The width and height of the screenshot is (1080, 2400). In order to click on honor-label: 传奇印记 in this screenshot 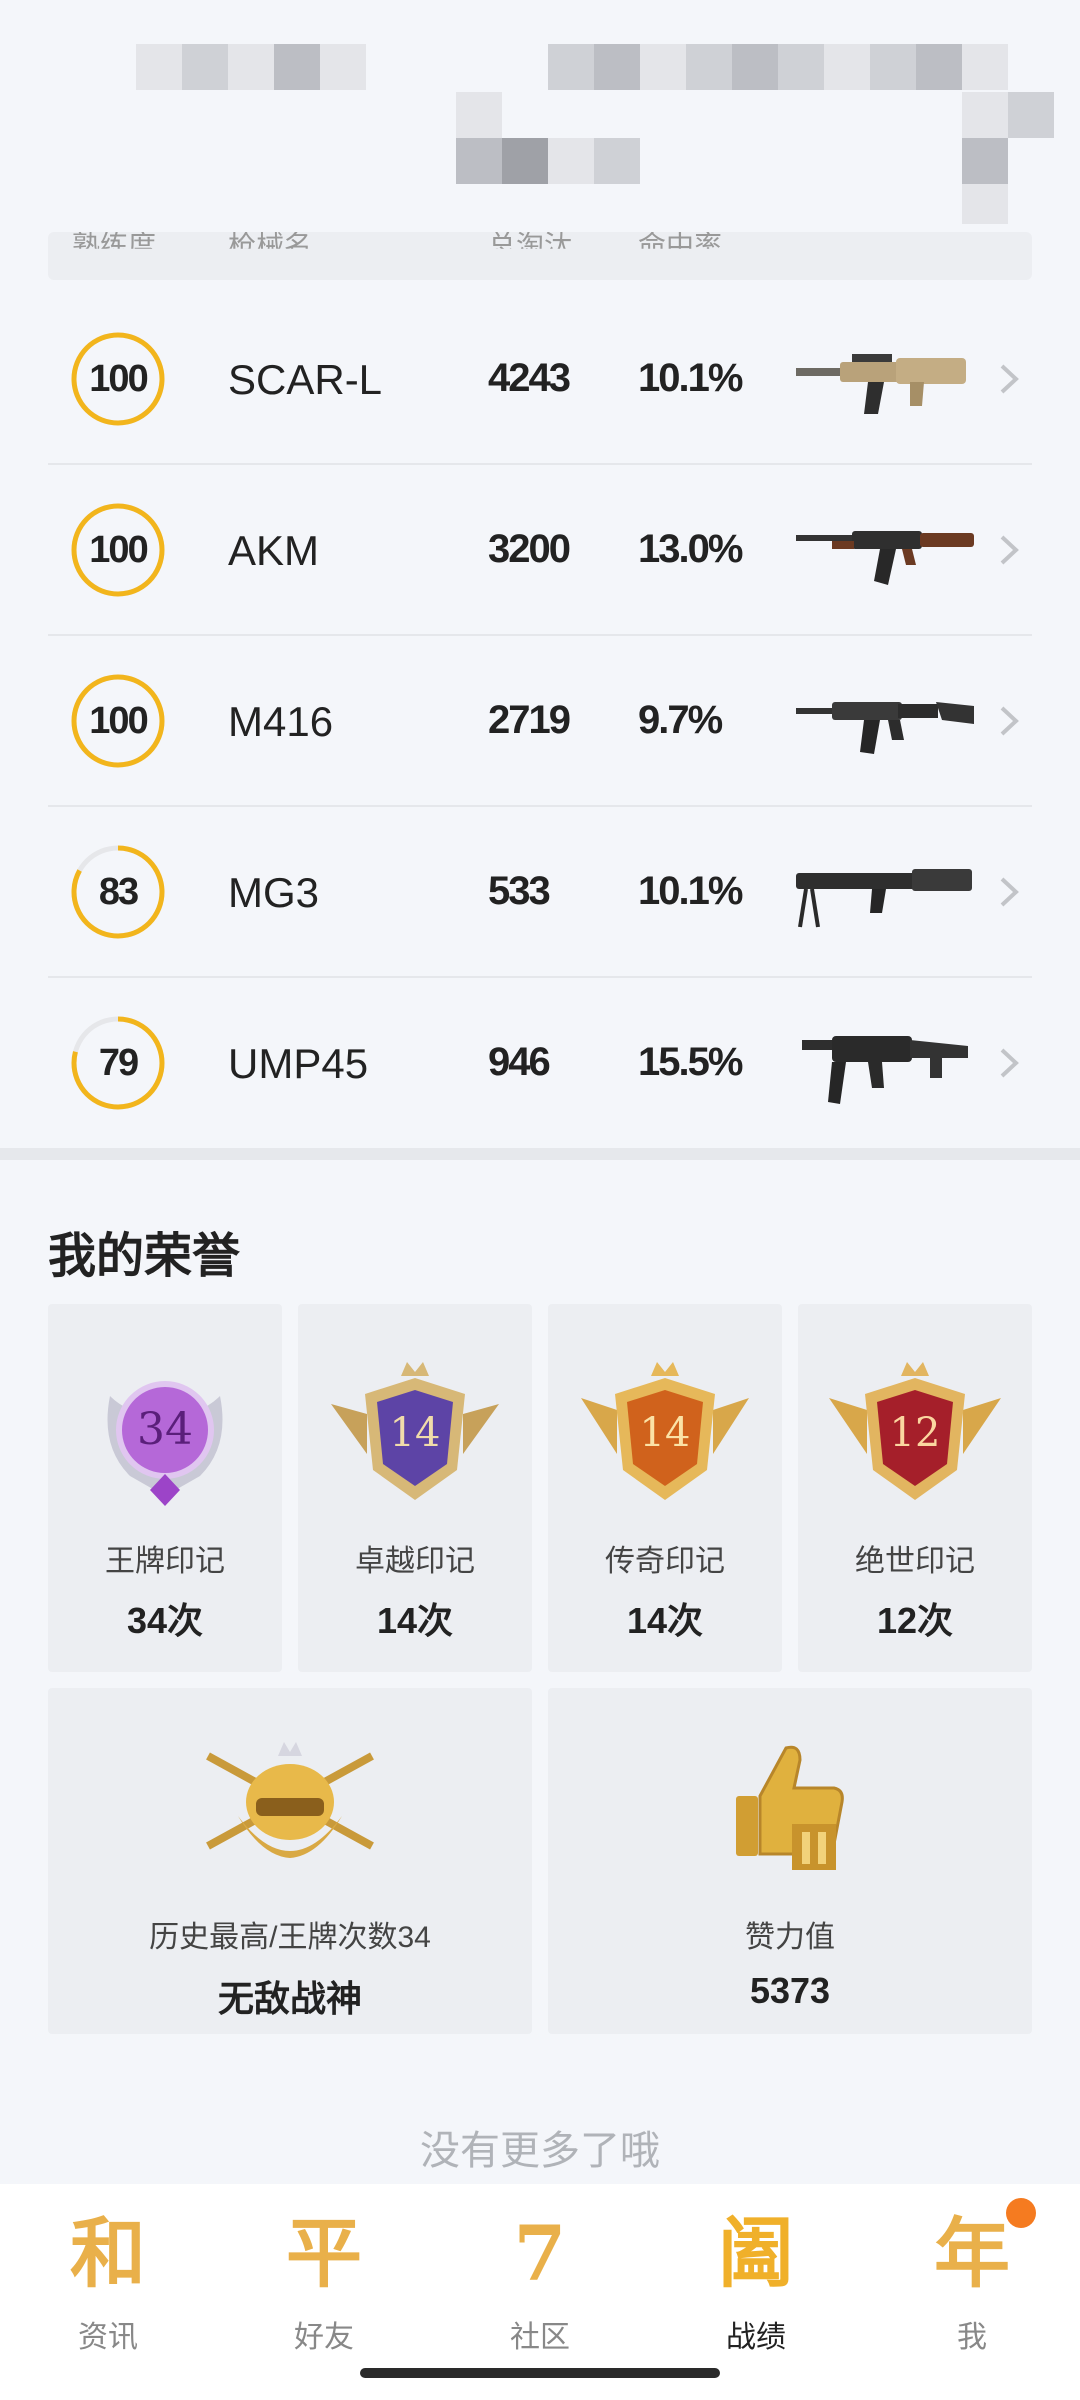, I will do `click(665, 1561)`.